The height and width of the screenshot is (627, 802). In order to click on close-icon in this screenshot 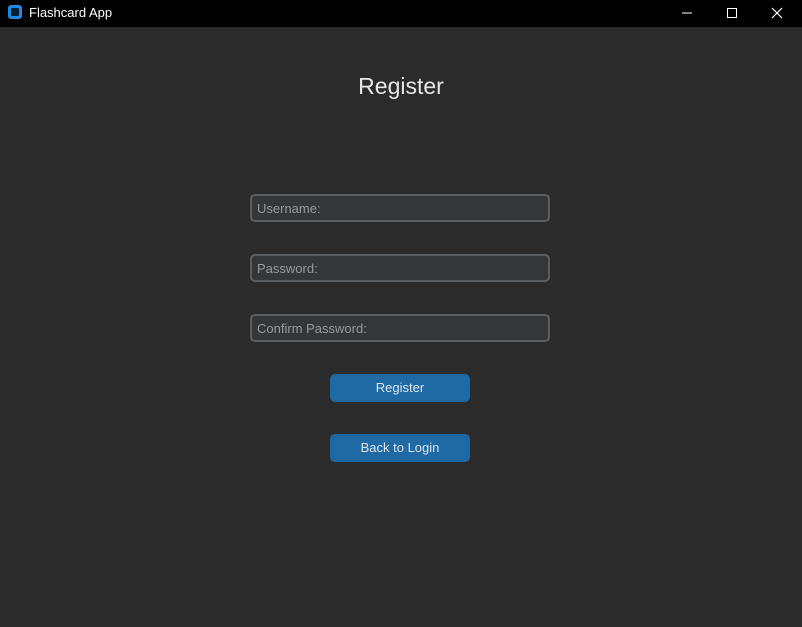, I will do `click(777, 13)`.